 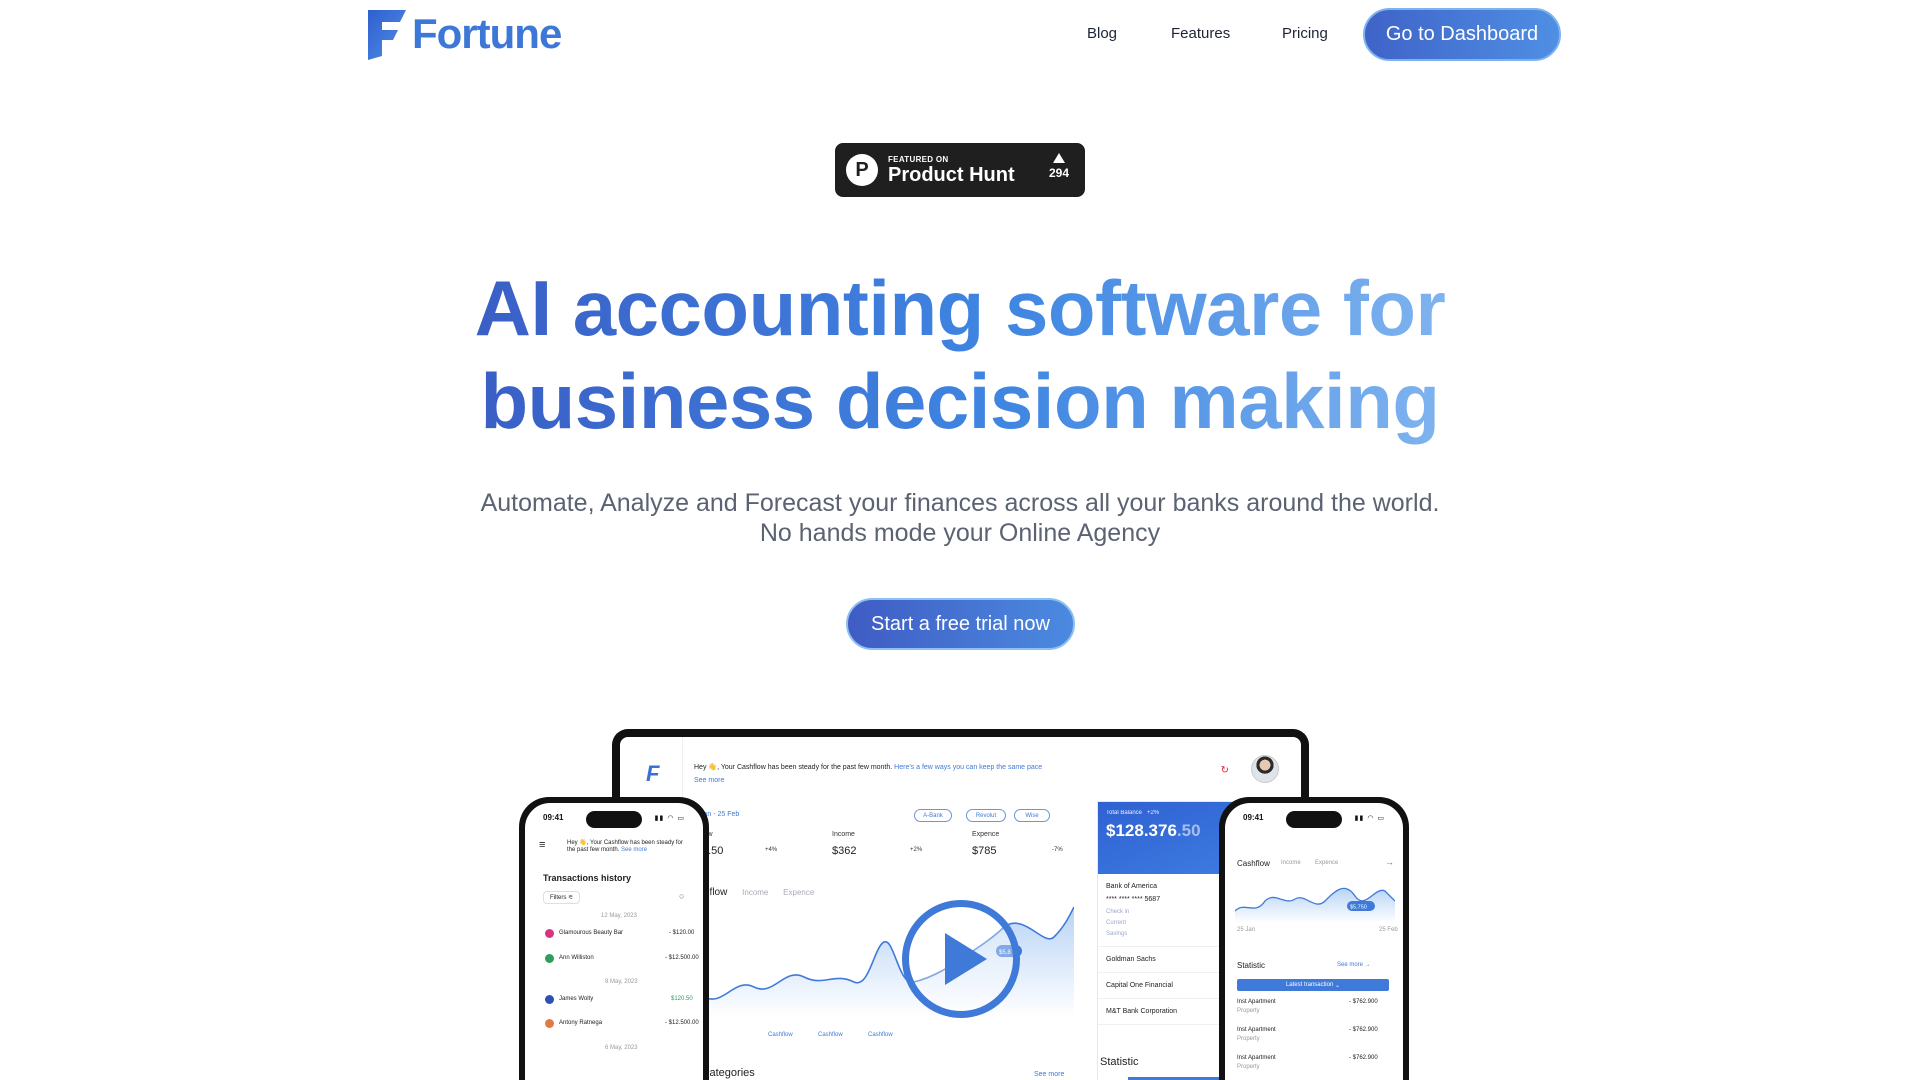 I want to click on refresh-icon: ↻, so click(x=1225, y=770).